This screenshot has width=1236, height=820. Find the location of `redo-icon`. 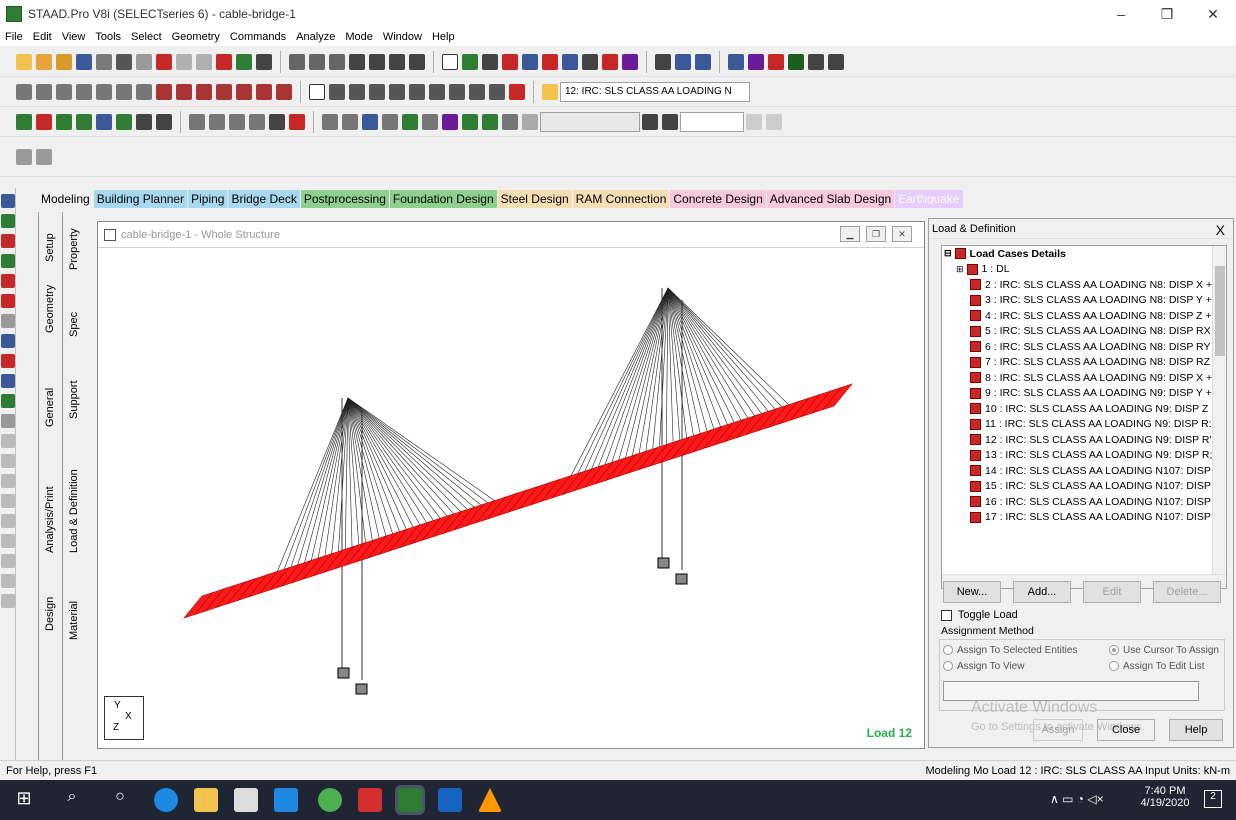

redo-icon is located at coordinates (204, 61).